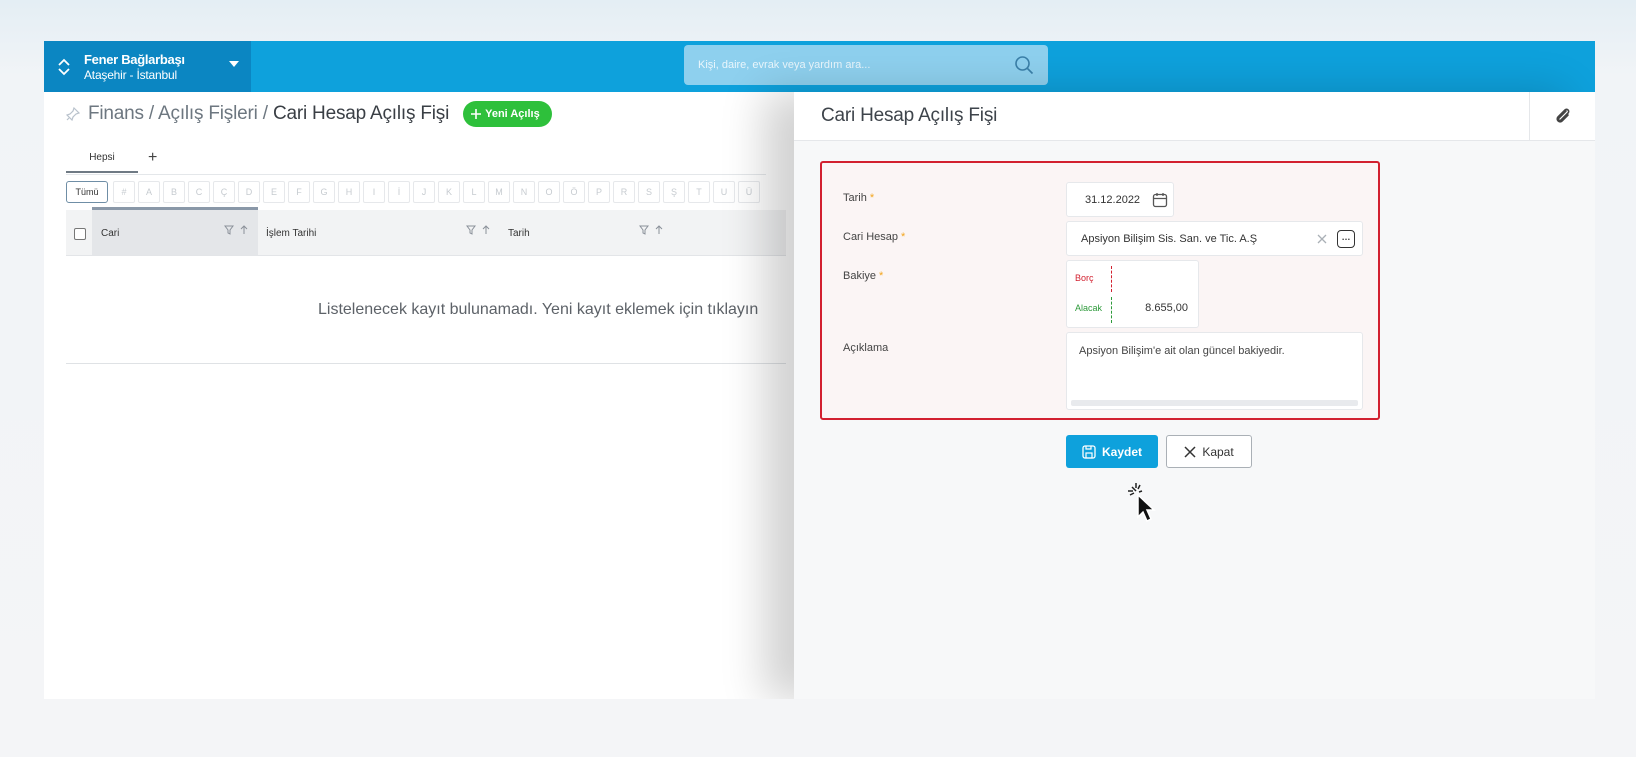  Describe the element at coordinates (291, 233) in the screenshot. I see `column-header-islem-tarihi: İşlem Tarihi` at that location.